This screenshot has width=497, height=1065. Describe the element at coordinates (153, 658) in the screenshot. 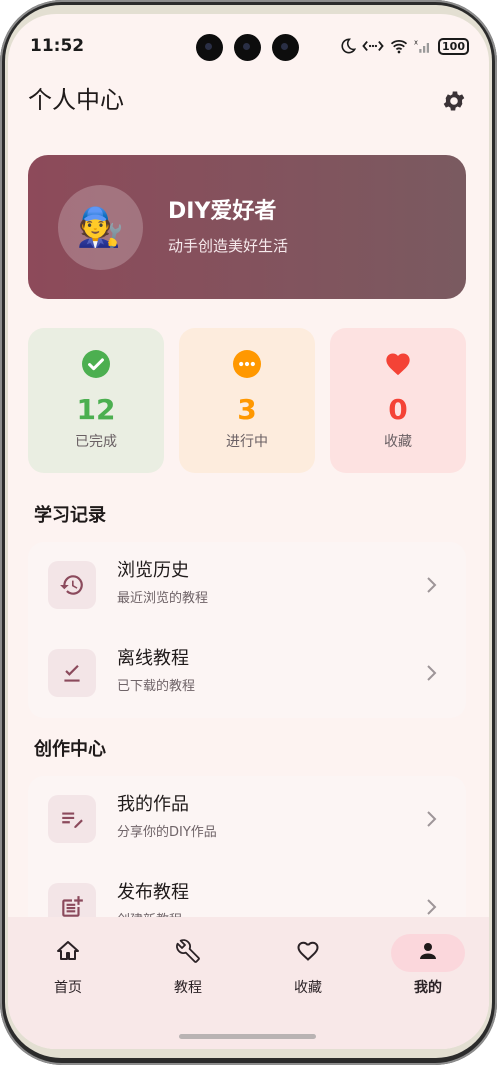

I see `item-title: 离线教程` at that location.